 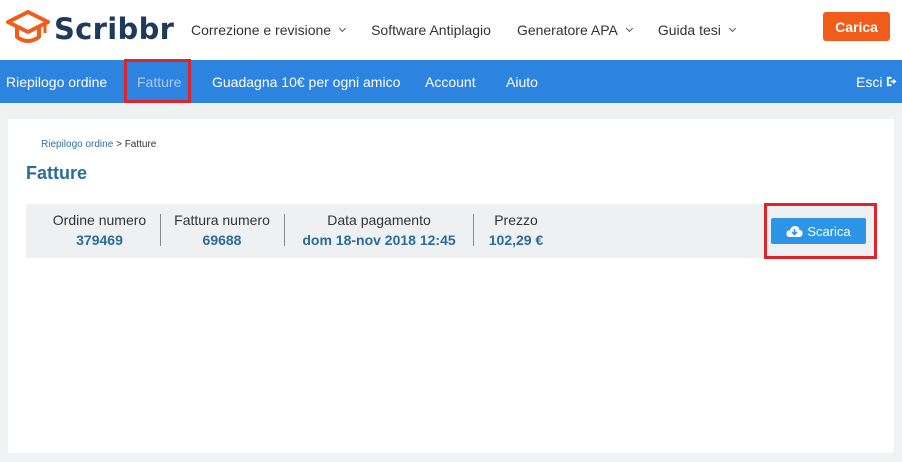 I want to click on breadcrumb-current: Fatture, so click(x=140, y=144).